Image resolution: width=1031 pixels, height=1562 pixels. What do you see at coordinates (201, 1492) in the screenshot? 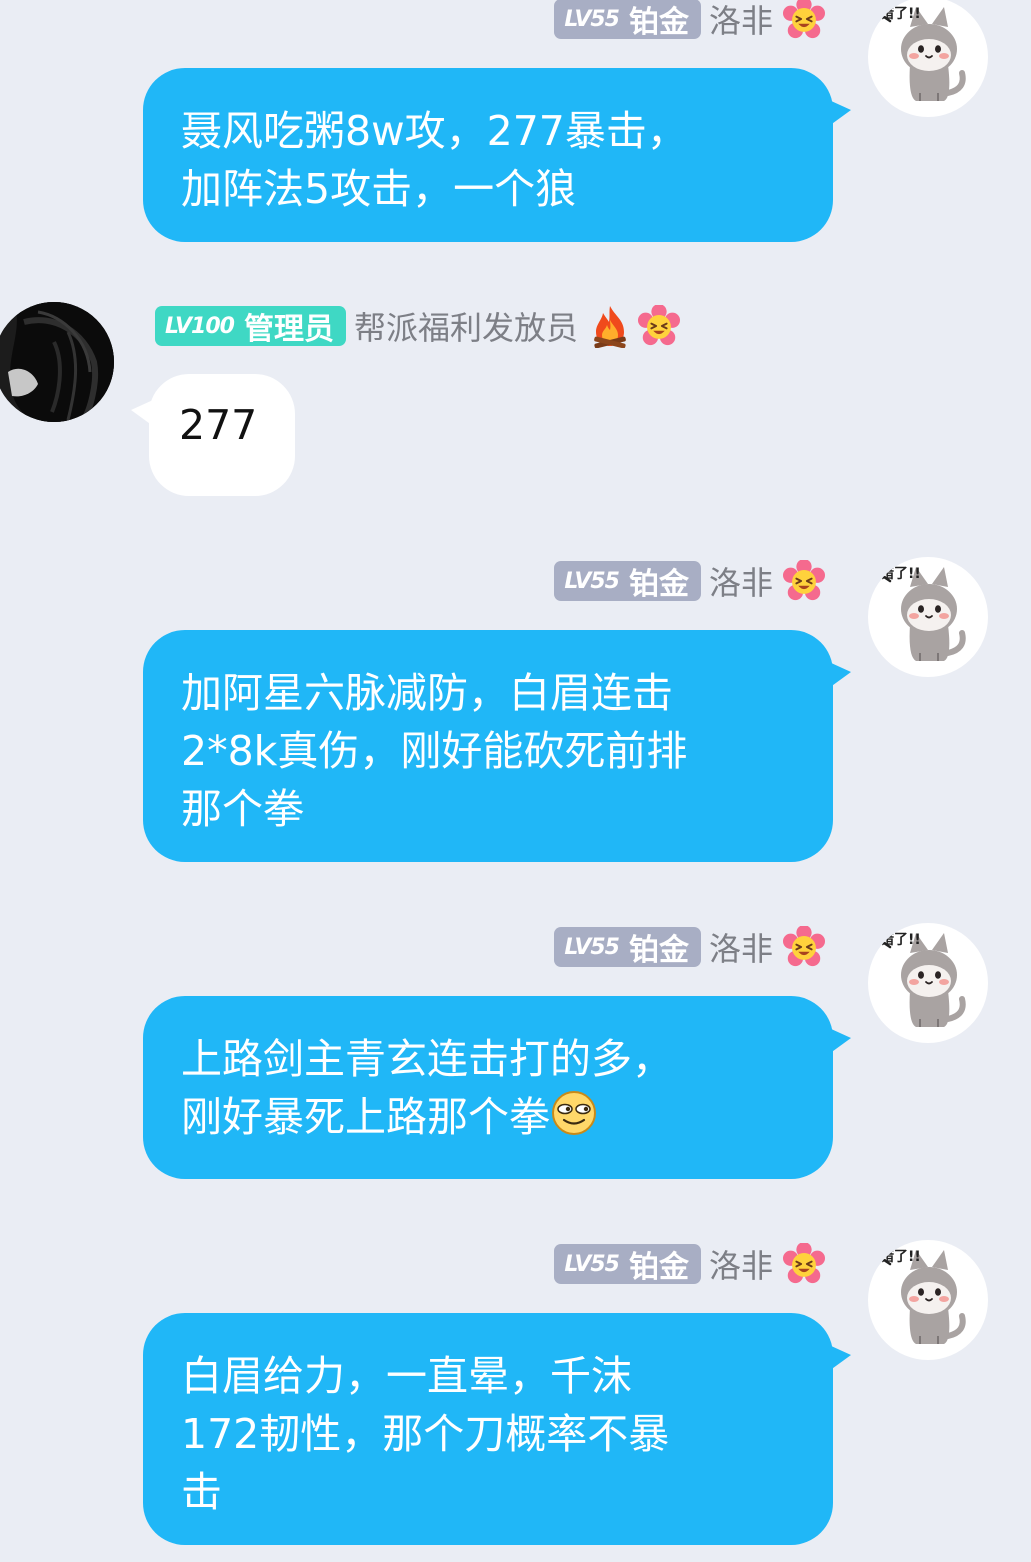
I see `message-text-line: 击` at bounding box center [201, 1492].